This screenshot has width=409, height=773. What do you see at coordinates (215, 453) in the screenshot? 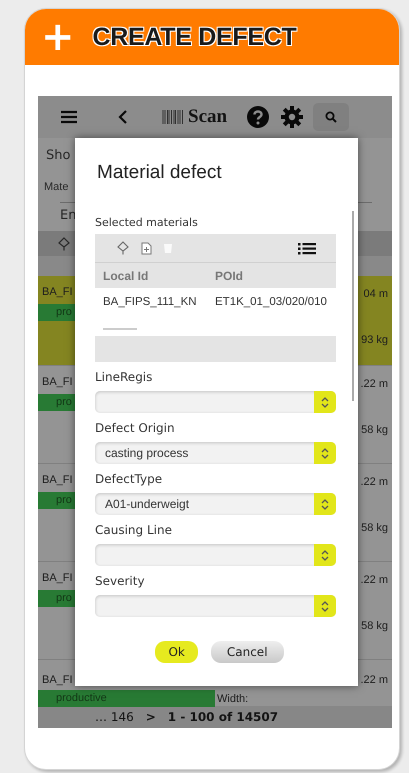
I see `dropdown-field: casting process` at bounding box center [215, 453].